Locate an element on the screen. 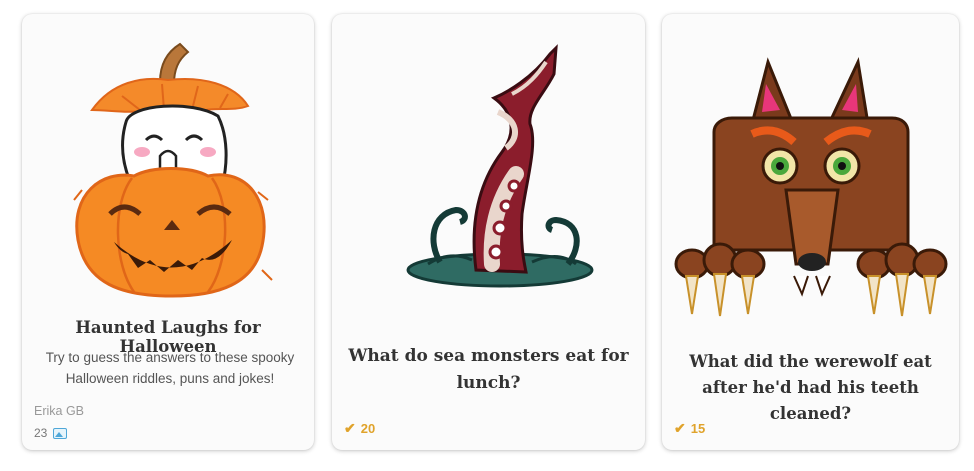  pumpkin-ghost-icon is located at coordinates (173, 170).